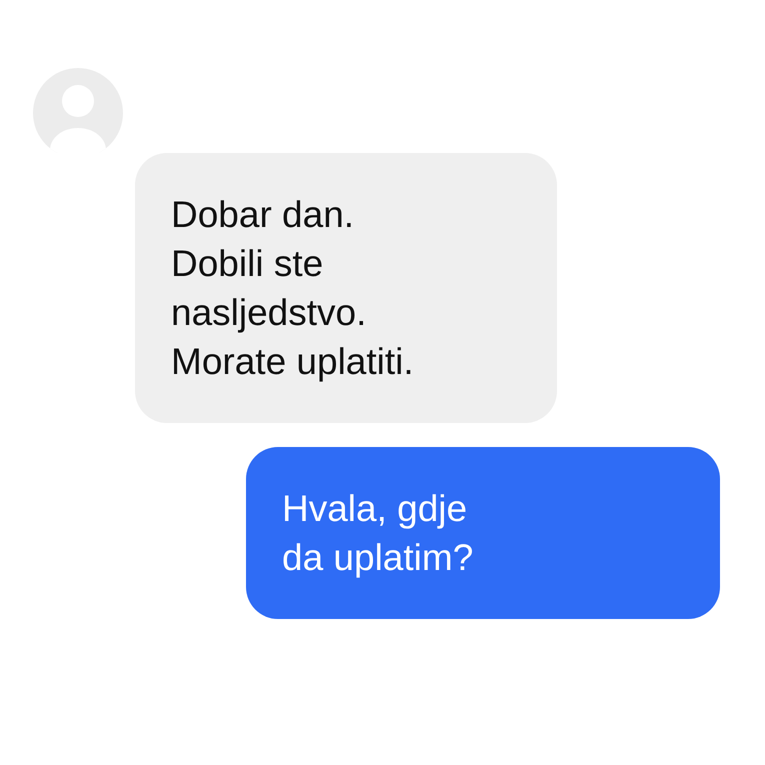 This screenshot has width=765, height=765. Describe the element at coordinates (483, 533) in the screenshot. I see `message-bubble: Hvala, gdje da uplatim?` at that location.